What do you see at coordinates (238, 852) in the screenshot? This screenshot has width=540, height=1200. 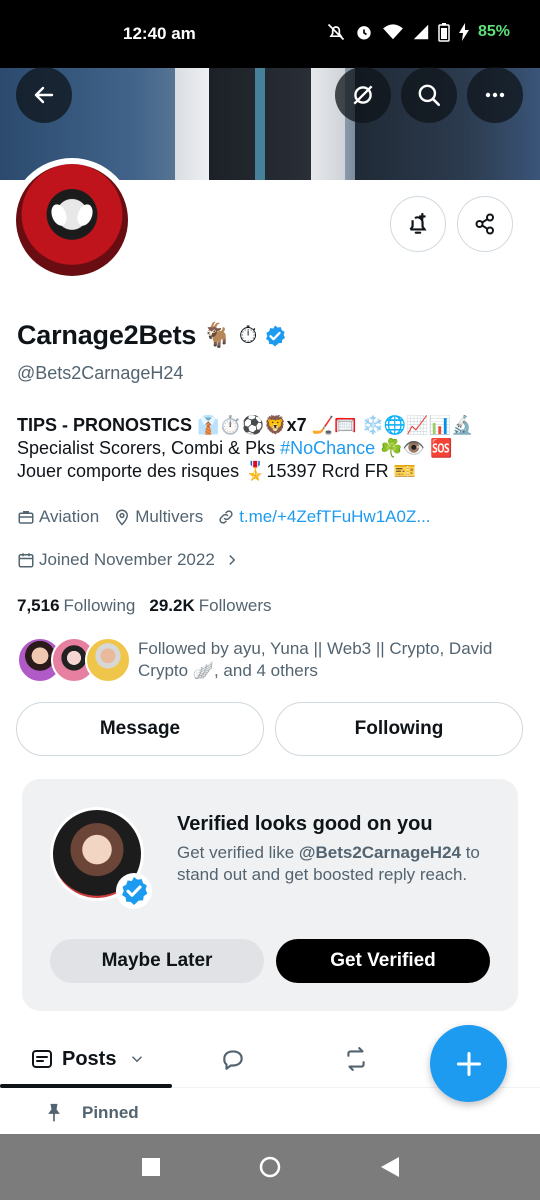 I see `promo-text-prefix: Get verified like` at bounding box center [238, 852].